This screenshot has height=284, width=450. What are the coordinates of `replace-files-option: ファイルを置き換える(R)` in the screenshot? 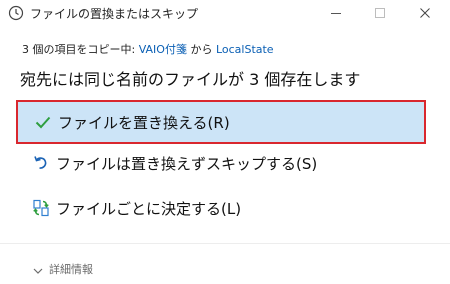 It's located at (221, 122).